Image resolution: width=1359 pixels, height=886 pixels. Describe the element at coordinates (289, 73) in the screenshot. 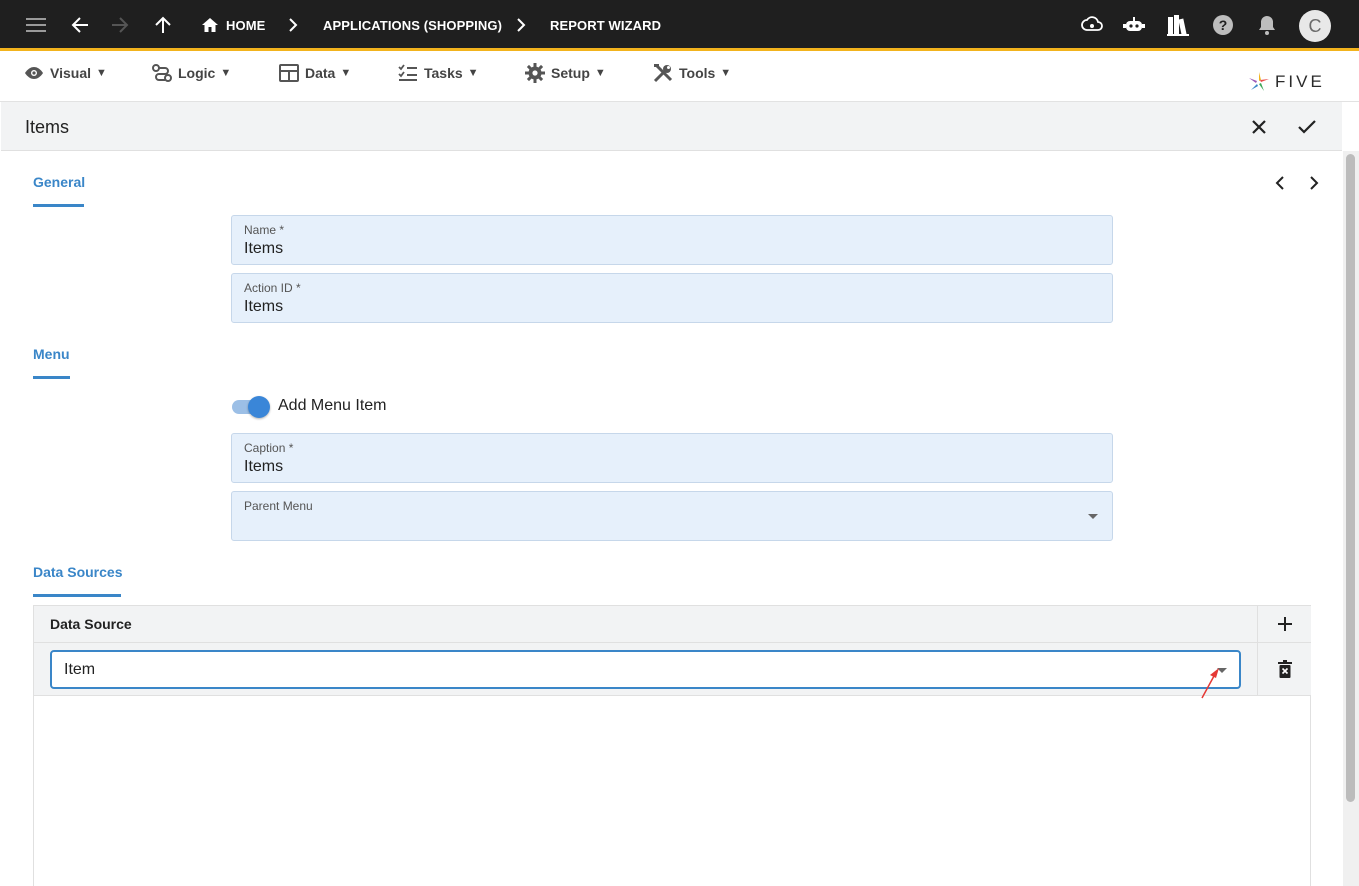

I see `table-icon` at that location.